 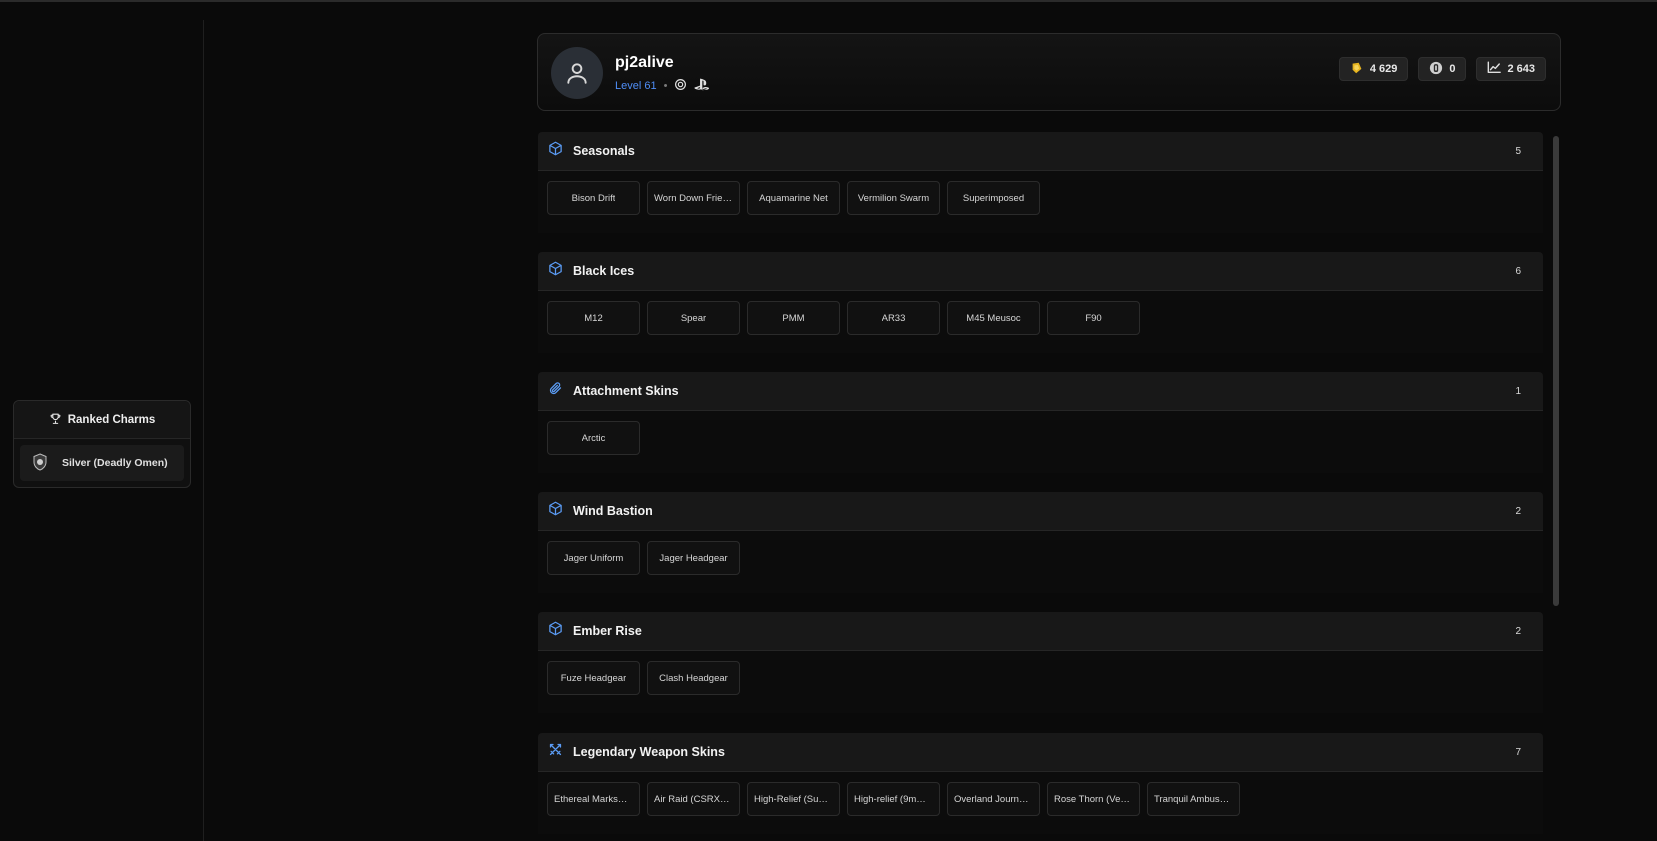 I want to click on section-title: Ember Rise, so click(x=607, y=631).